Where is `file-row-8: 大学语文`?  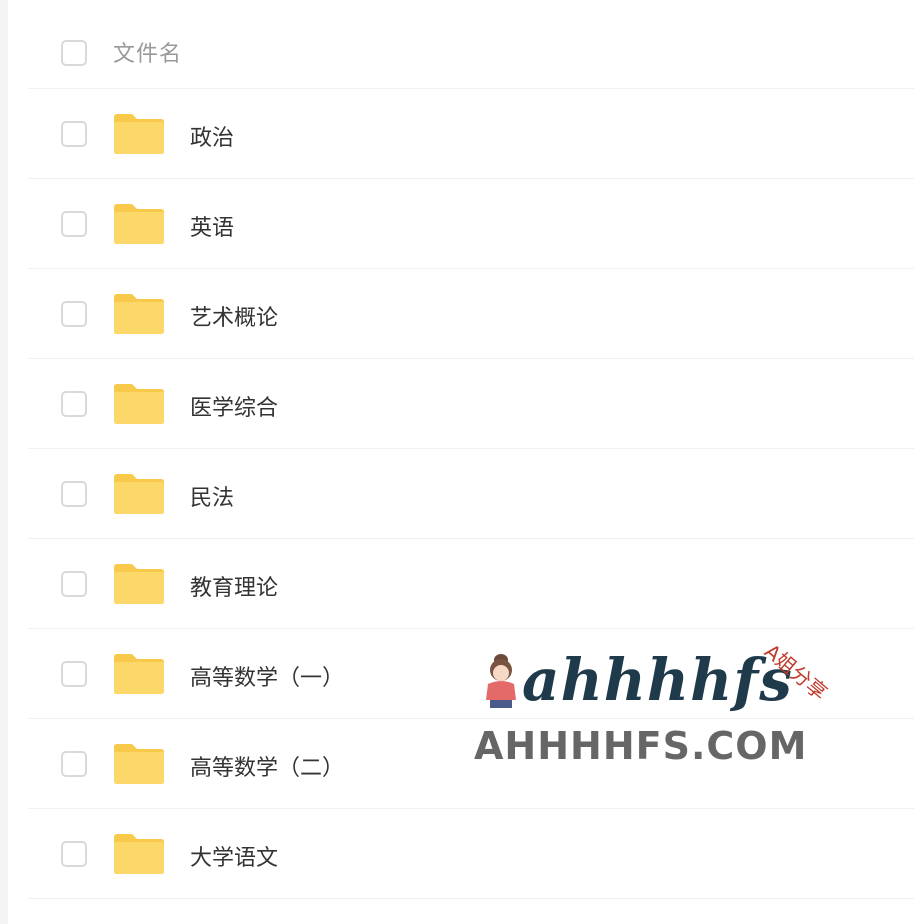
file-row-8: 大学语文 is located at coordinates (471, 854).